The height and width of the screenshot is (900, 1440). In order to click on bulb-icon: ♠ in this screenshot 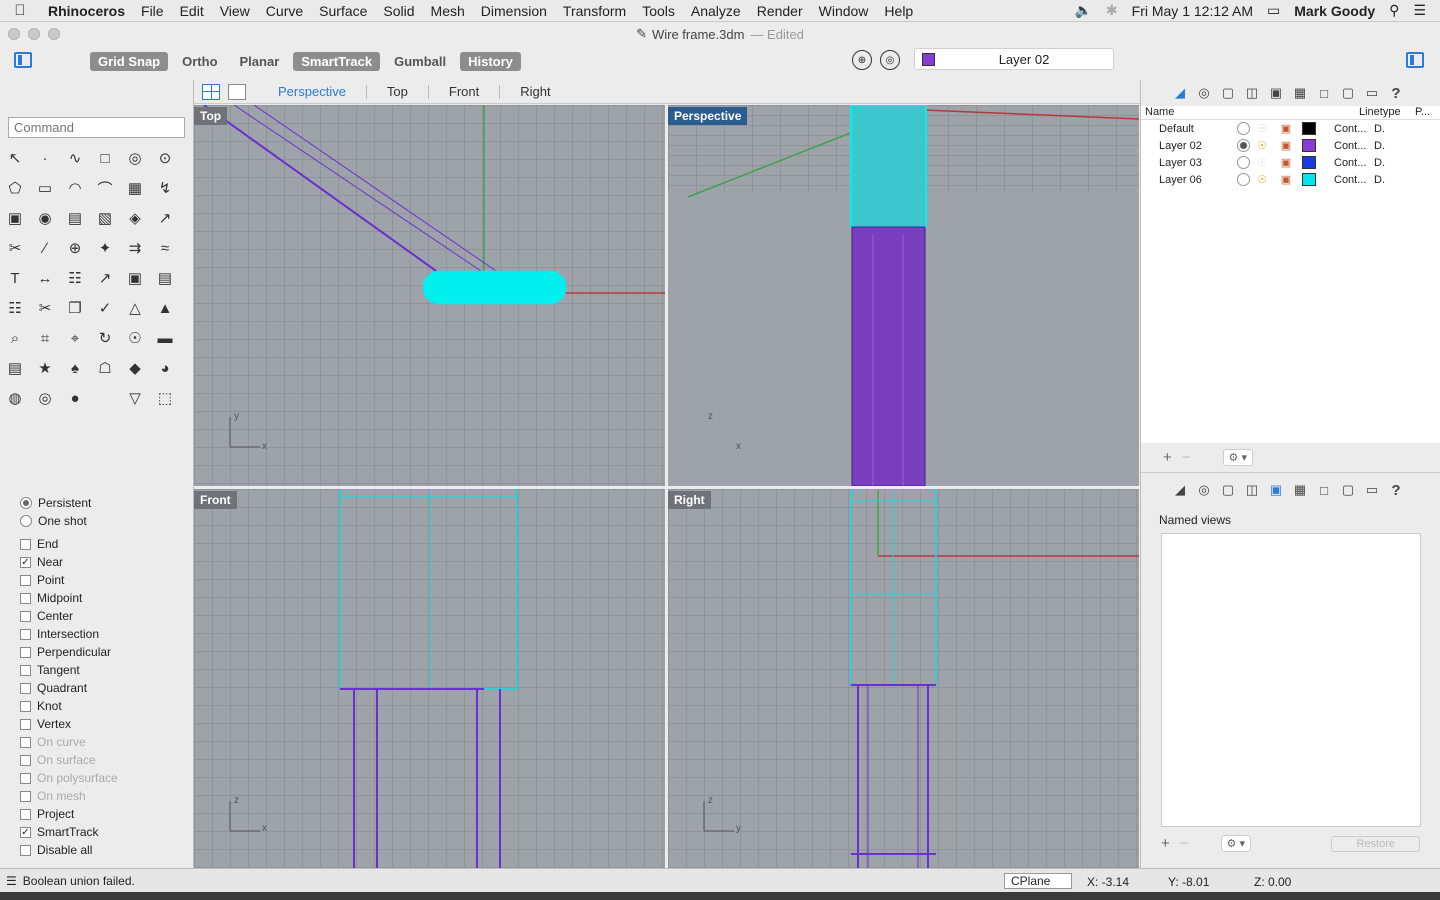, I will do `click(75, 368)`.